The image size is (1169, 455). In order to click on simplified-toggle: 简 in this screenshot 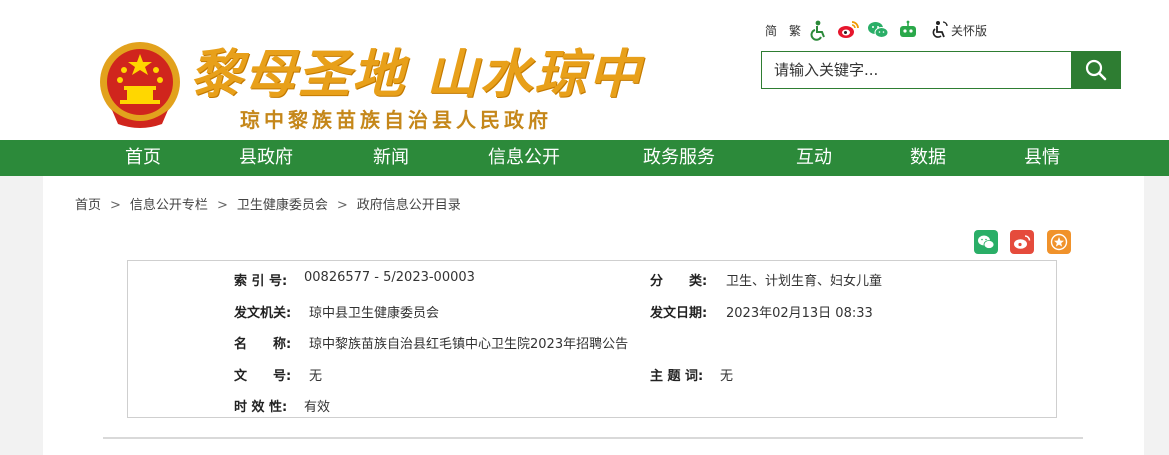, I will do `click(771, 30)`.